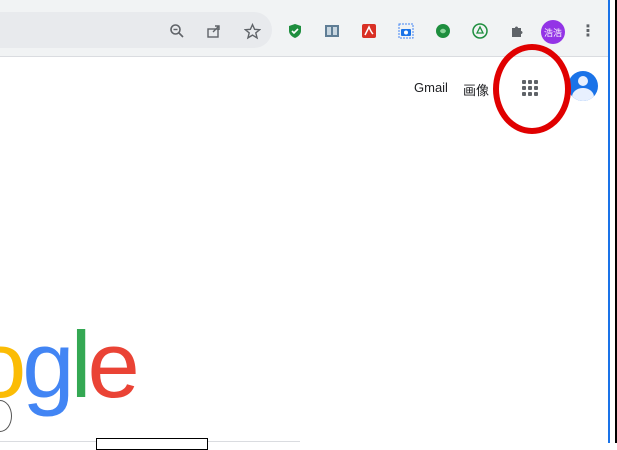 This screenshot has height=450, width=617. I want to click on logo-letter-o: o, so click(13, 365).